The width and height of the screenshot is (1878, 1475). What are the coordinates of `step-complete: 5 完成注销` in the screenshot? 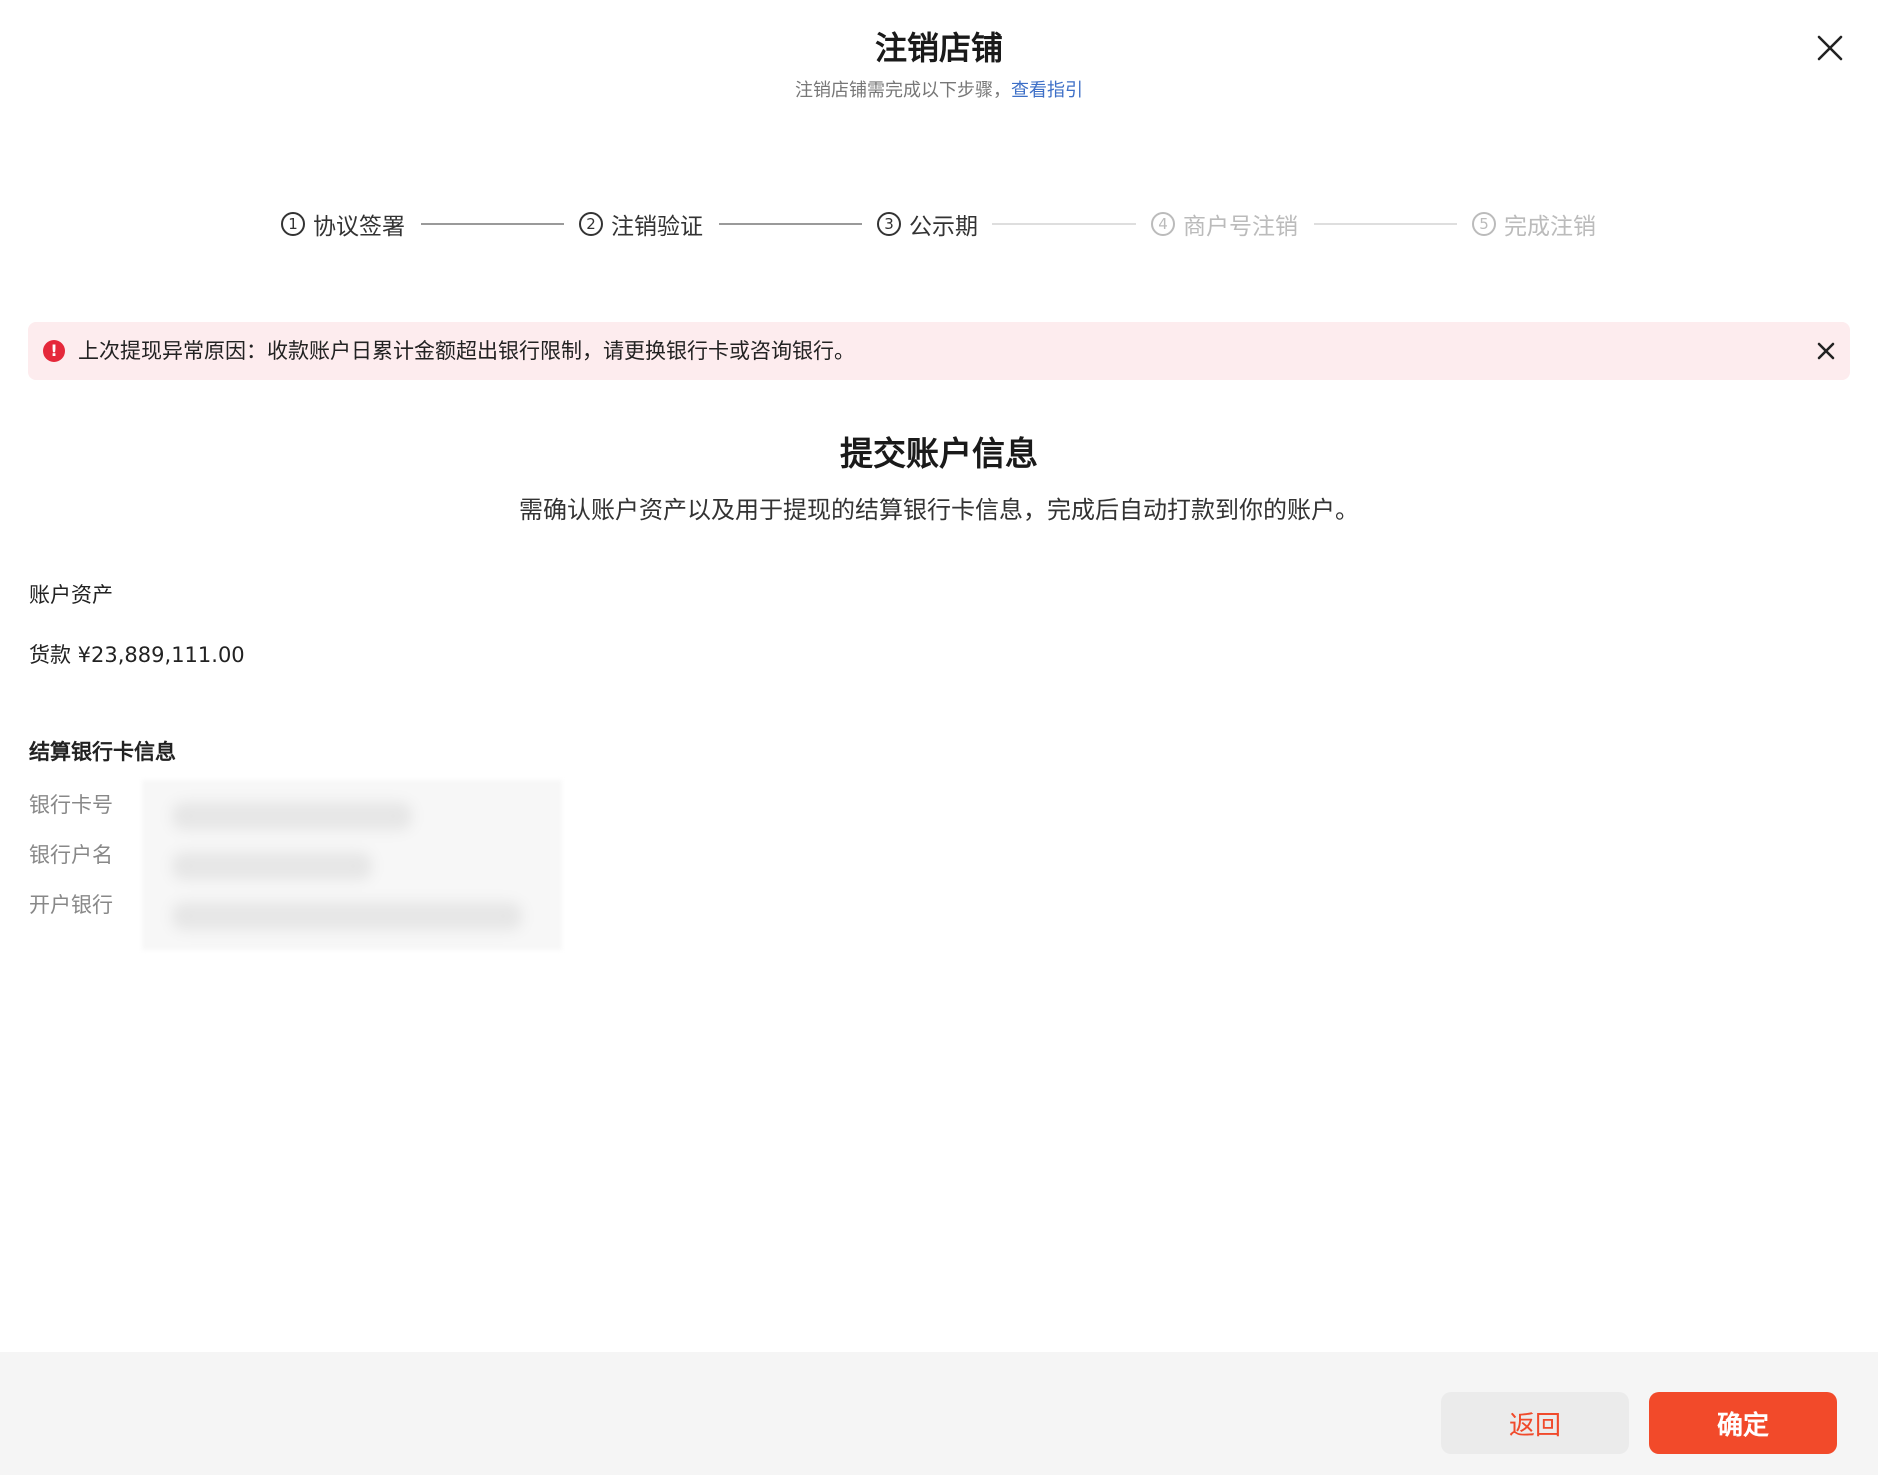 It's located at (1534, 224).